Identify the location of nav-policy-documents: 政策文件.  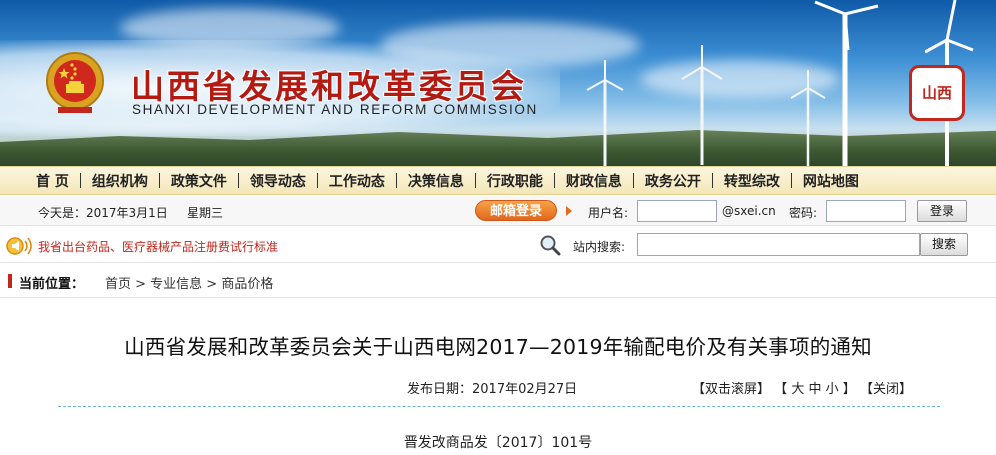
(199, 181).